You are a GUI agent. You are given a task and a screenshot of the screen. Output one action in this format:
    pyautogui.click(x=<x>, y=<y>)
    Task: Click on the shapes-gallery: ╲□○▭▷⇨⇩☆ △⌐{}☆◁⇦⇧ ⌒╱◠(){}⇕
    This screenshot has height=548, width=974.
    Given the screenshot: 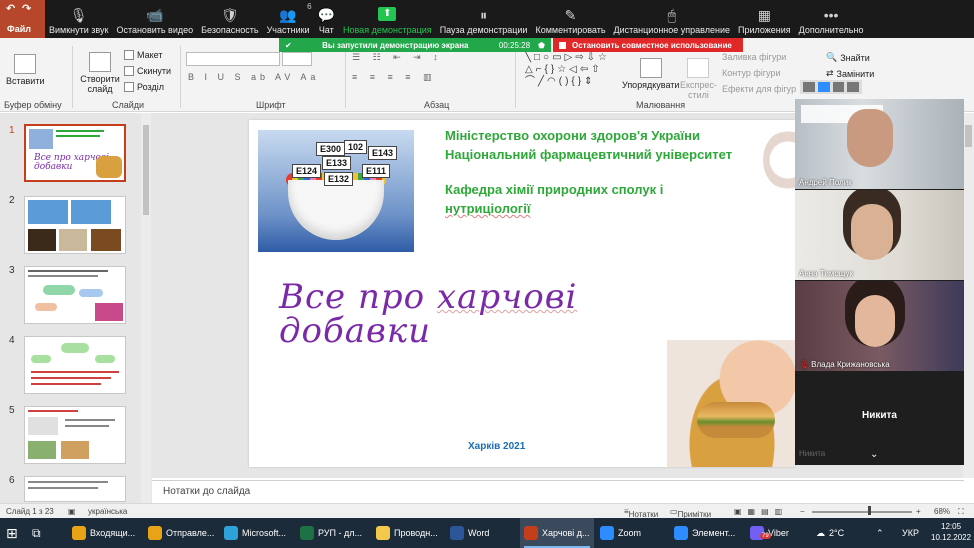 What is the action you would take?
    pyautogui.click(x=566, y=72)
    